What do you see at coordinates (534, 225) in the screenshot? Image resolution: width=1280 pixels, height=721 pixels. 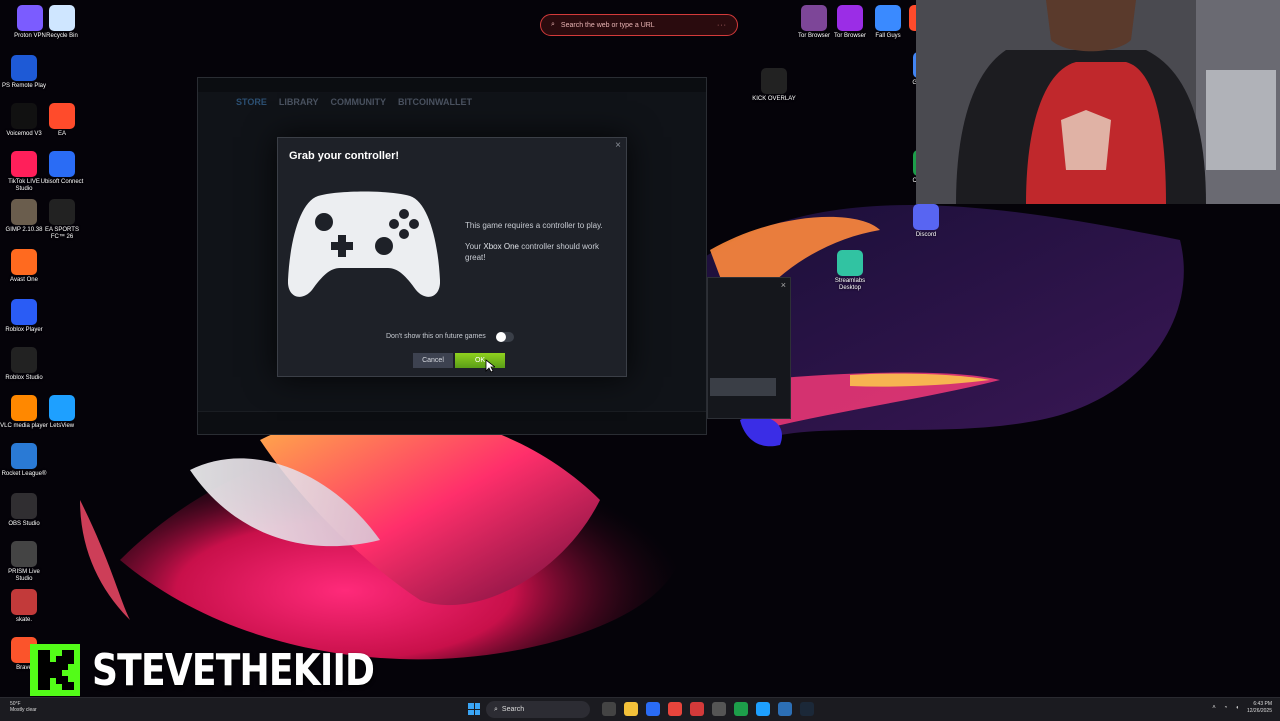 I see `dialog-message: This game requires a controller to play.` at bounding box center [534, 225].